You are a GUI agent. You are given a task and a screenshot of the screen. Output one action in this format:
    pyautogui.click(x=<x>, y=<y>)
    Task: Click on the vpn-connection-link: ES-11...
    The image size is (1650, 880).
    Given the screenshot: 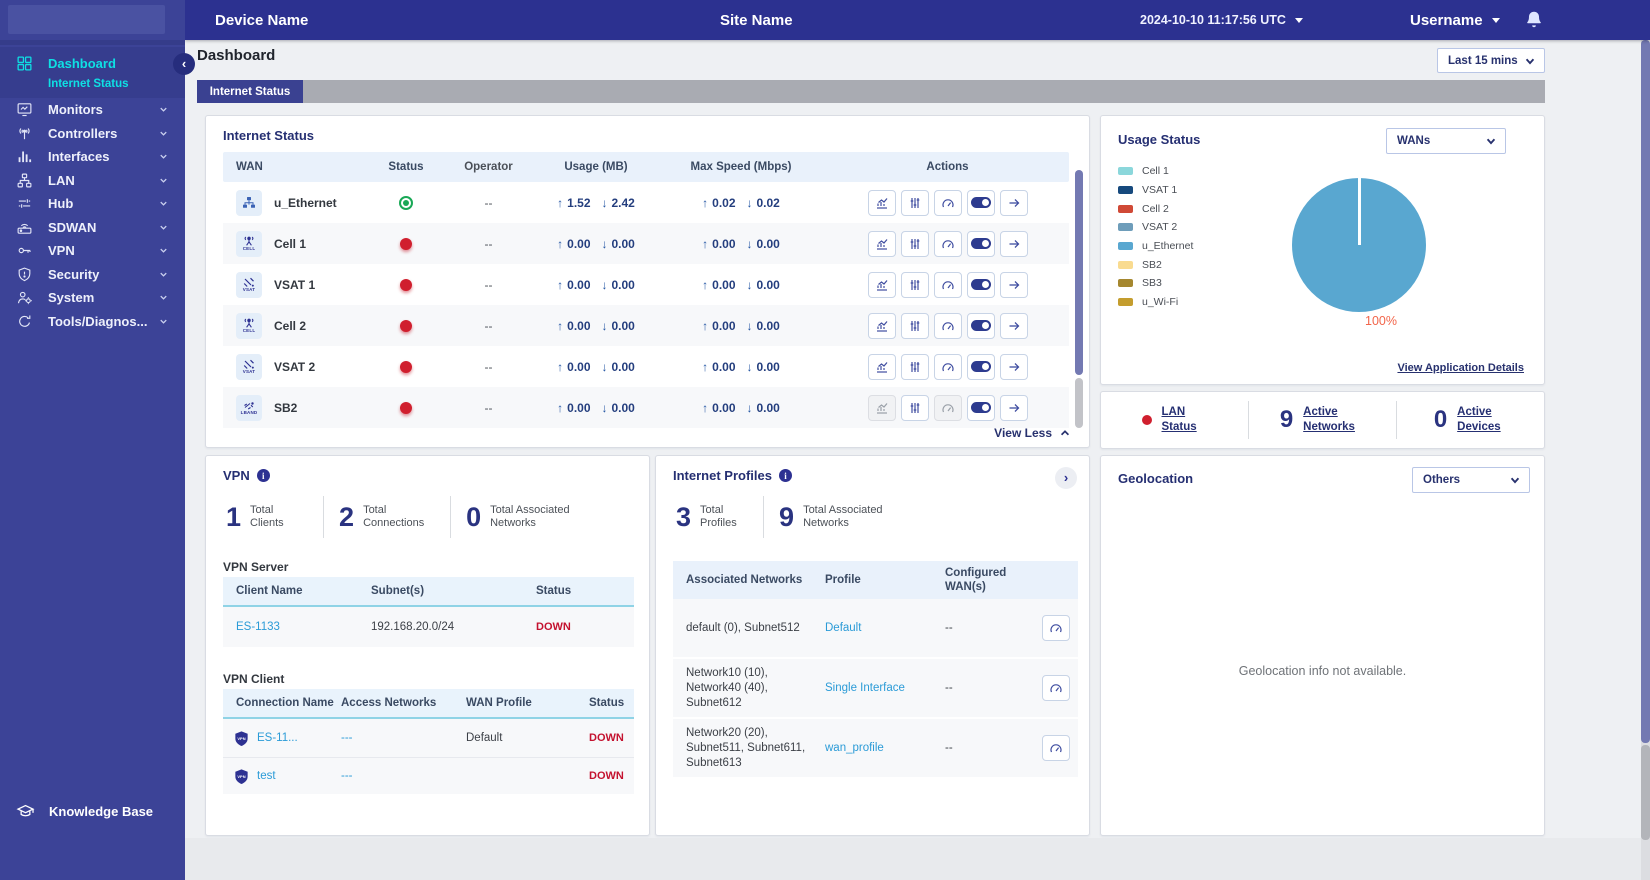 What is the action you would take?
    pyautogui.click(x=277, y=738)
    